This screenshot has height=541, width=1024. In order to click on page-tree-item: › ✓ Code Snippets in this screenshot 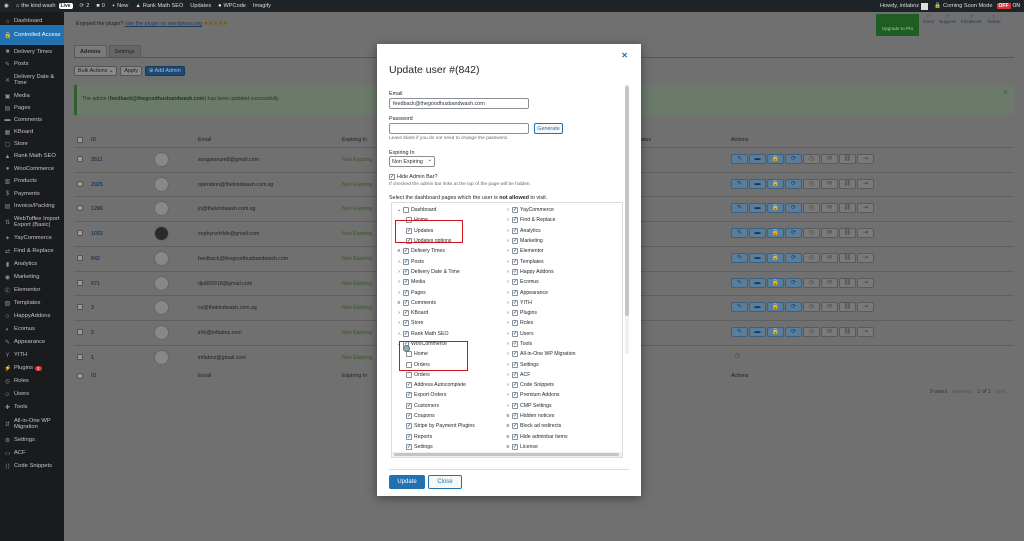, I will do `click(540, 385)`.